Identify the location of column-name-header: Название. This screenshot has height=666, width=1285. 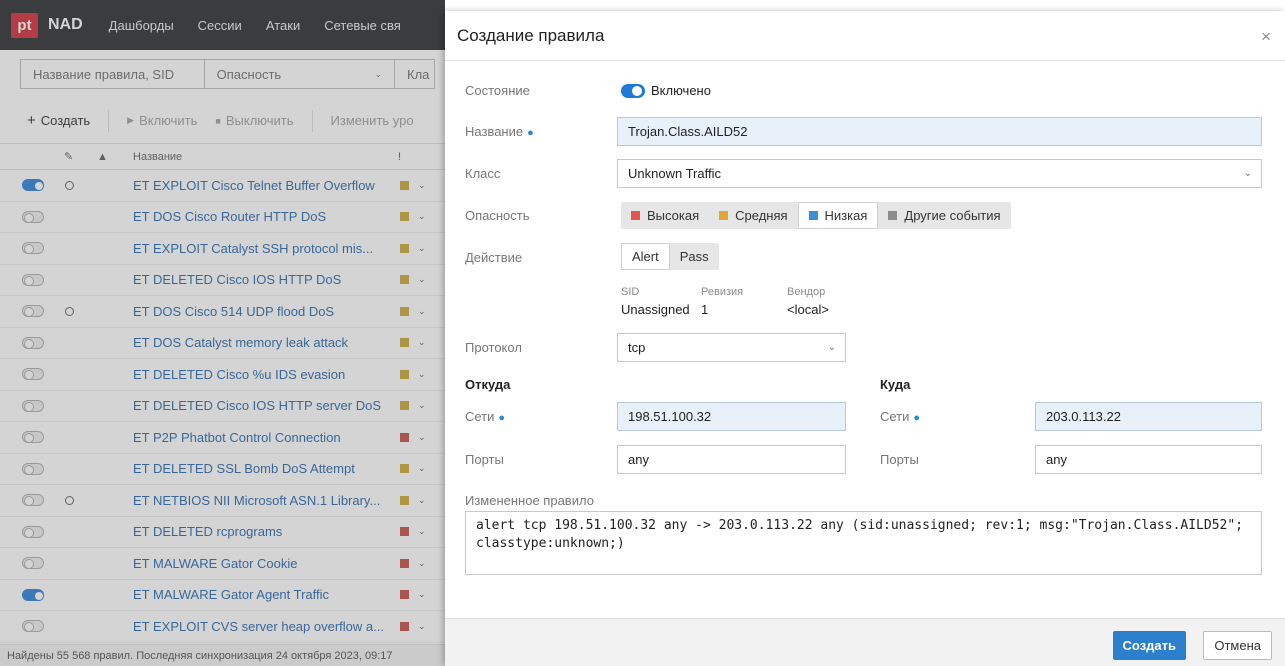
(157, 157).